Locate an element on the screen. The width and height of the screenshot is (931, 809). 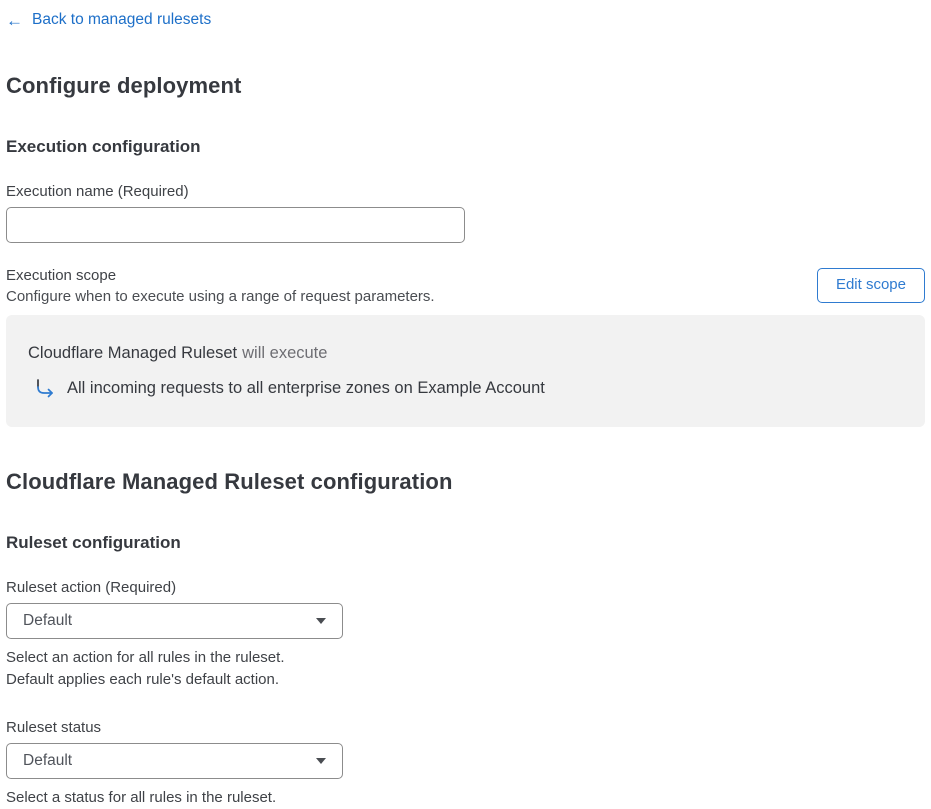
return-arrow-icon is located at coordinates (44, 389).